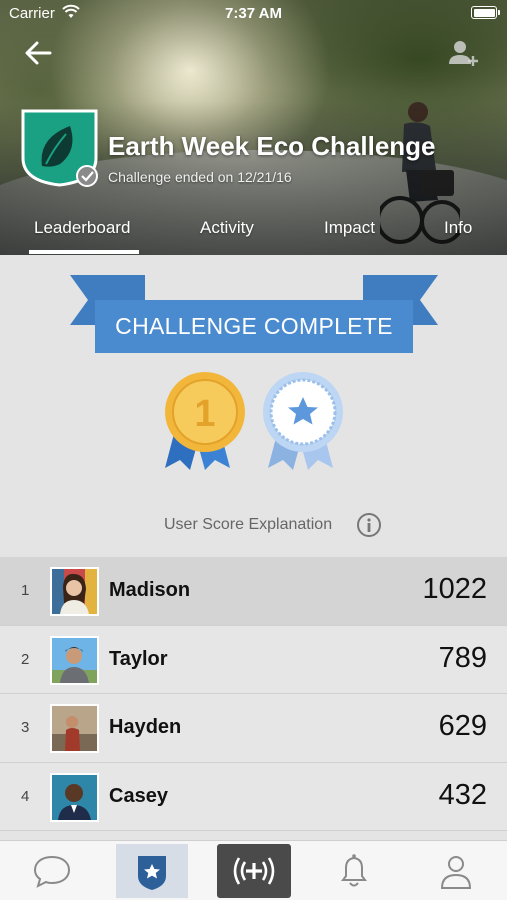 Image resolution: width=507 pixels, height=900 pixels. Describe the element at coordinates (150, 590) in the screenshot. I see `player-name: Madison` at that location.